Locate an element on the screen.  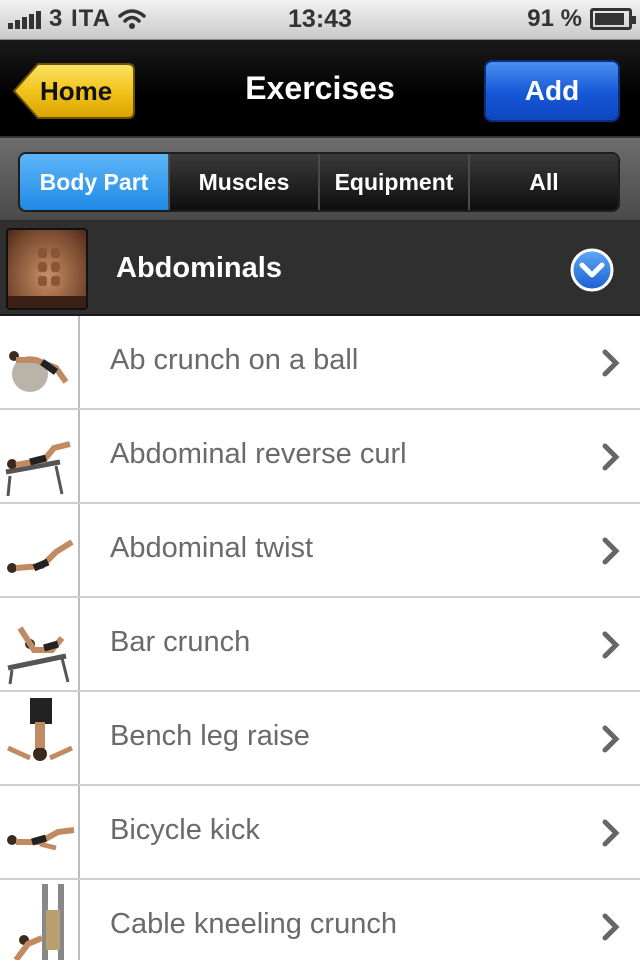
category-title: Abdominals is located at coordinates (199, 268).